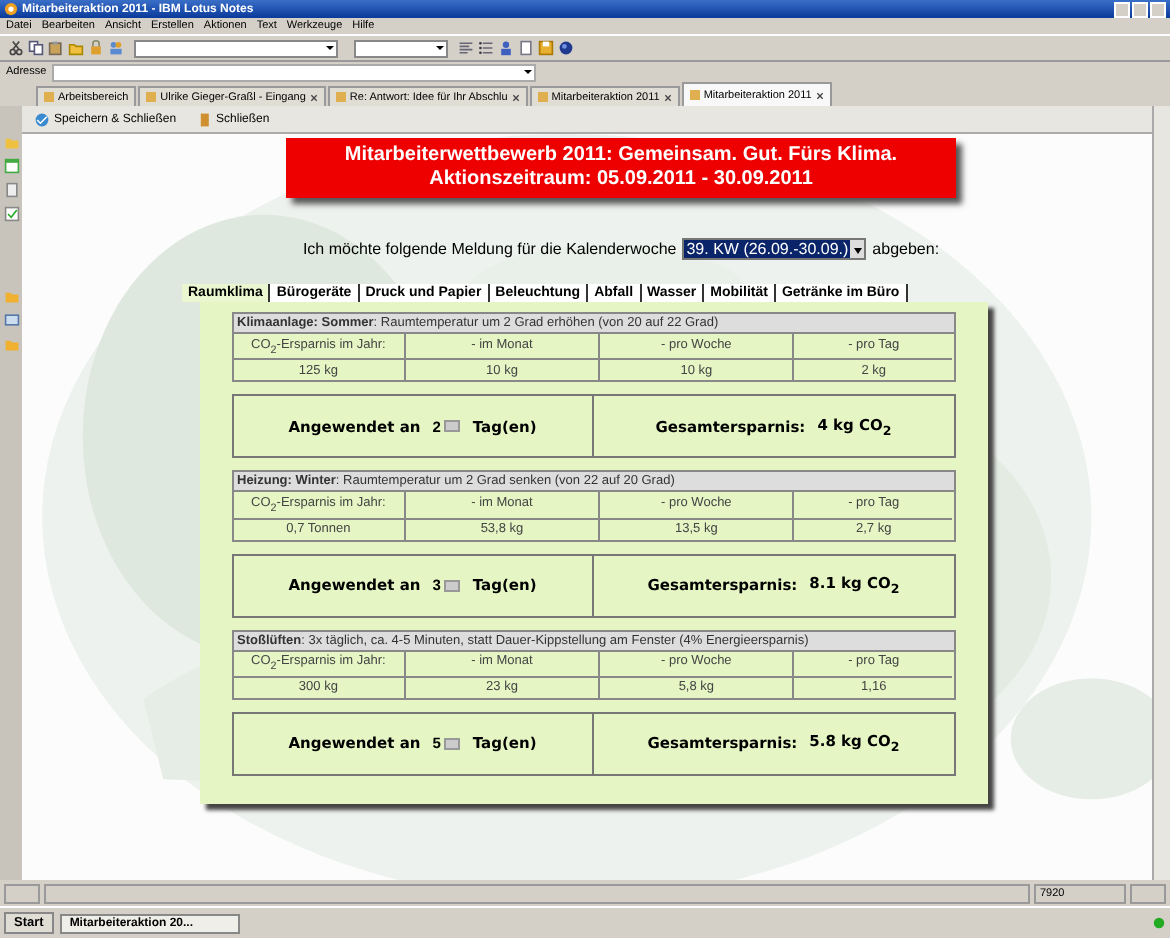 The height and width of the screenshot is (938, 1170). What do you see at coordinates (546, 48) in the screenshot?
I see `save-icon` at bounding box center [546, 48].